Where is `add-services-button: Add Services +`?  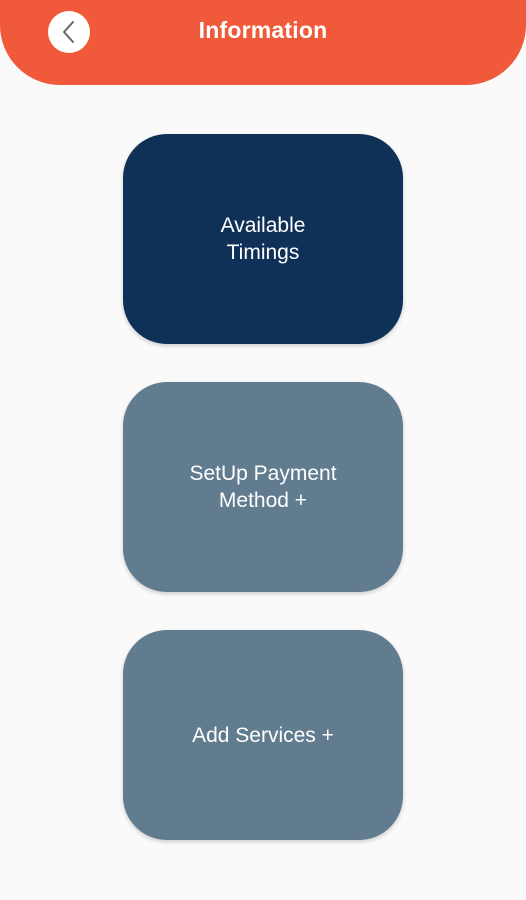
add-services-button: Add Services + is located at coordinates (263, 735).